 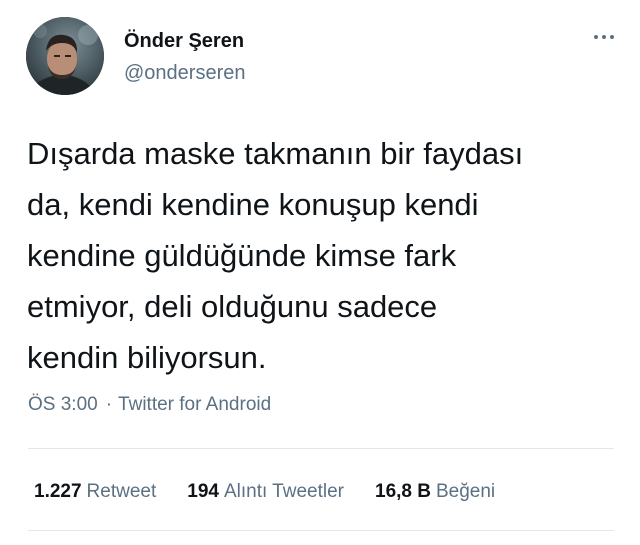 I want to click on author-handle: @onderseren, so click(x=184, y=73).